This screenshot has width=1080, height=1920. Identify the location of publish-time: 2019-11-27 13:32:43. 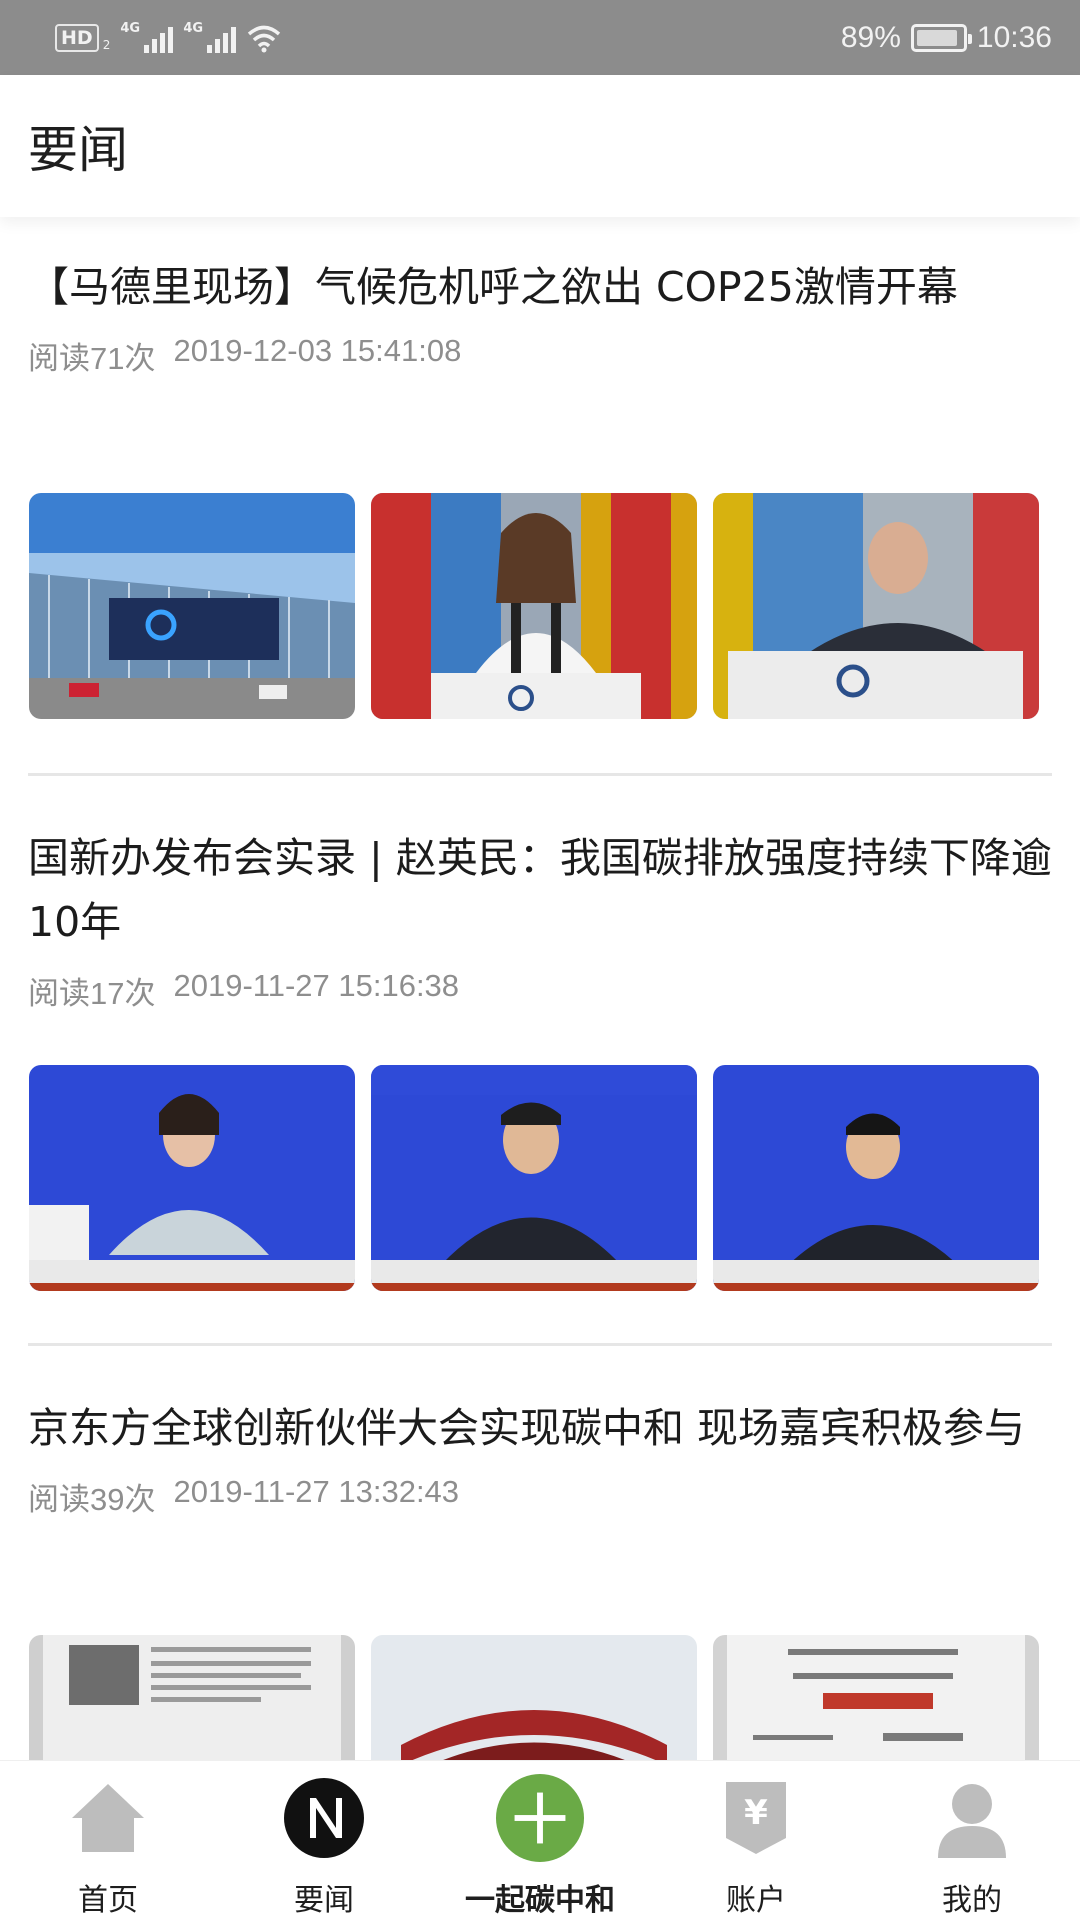
(316, 1491).